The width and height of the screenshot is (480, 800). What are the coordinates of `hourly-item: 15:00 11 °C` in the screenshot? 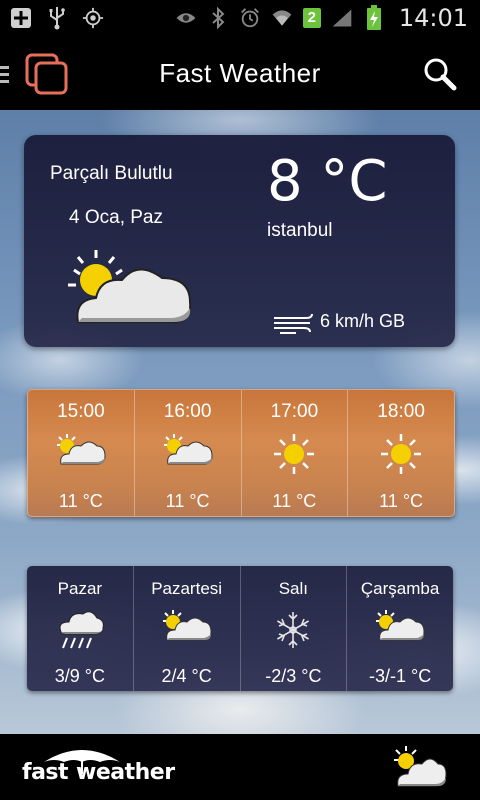 It's located at (81, 453).